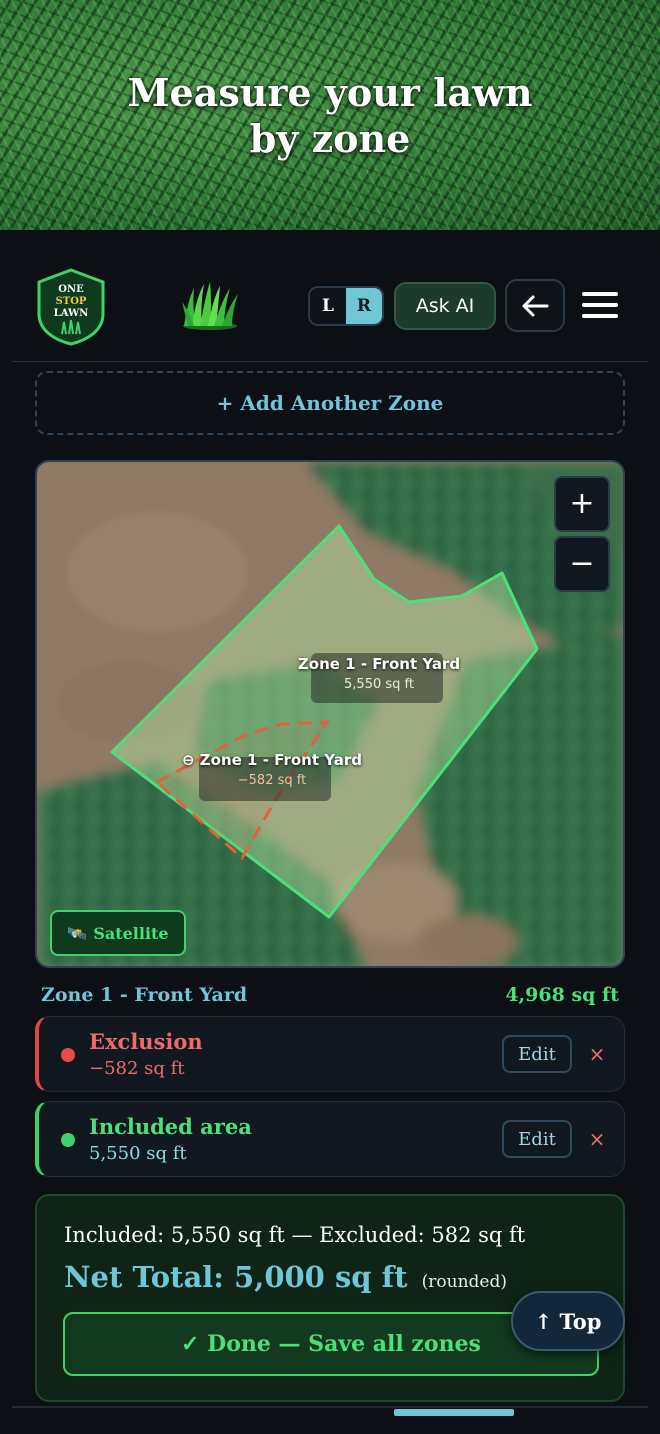 Image resolution: width=660 pixels, height=1434 pixels. Describe the element at coordinates (597, 1139) in the screenshot. I see `remove-included-icon: ×` at that location.